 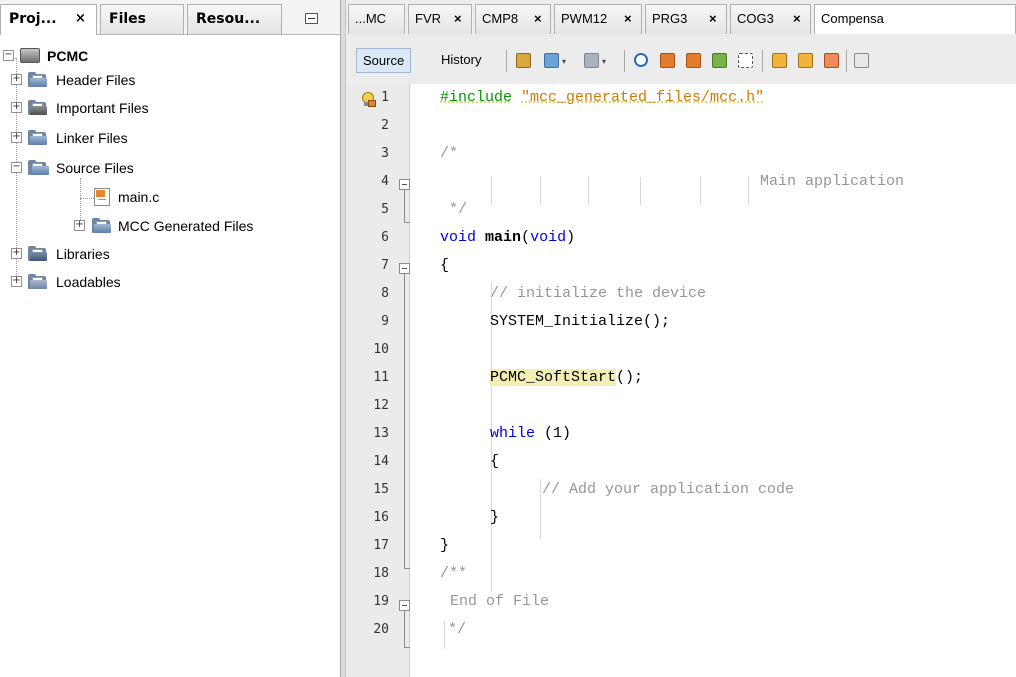 What do you see at coordinates (554, 60) in the screenshot?
I see `back-icon: ▾` at bounding box center [554, 60].